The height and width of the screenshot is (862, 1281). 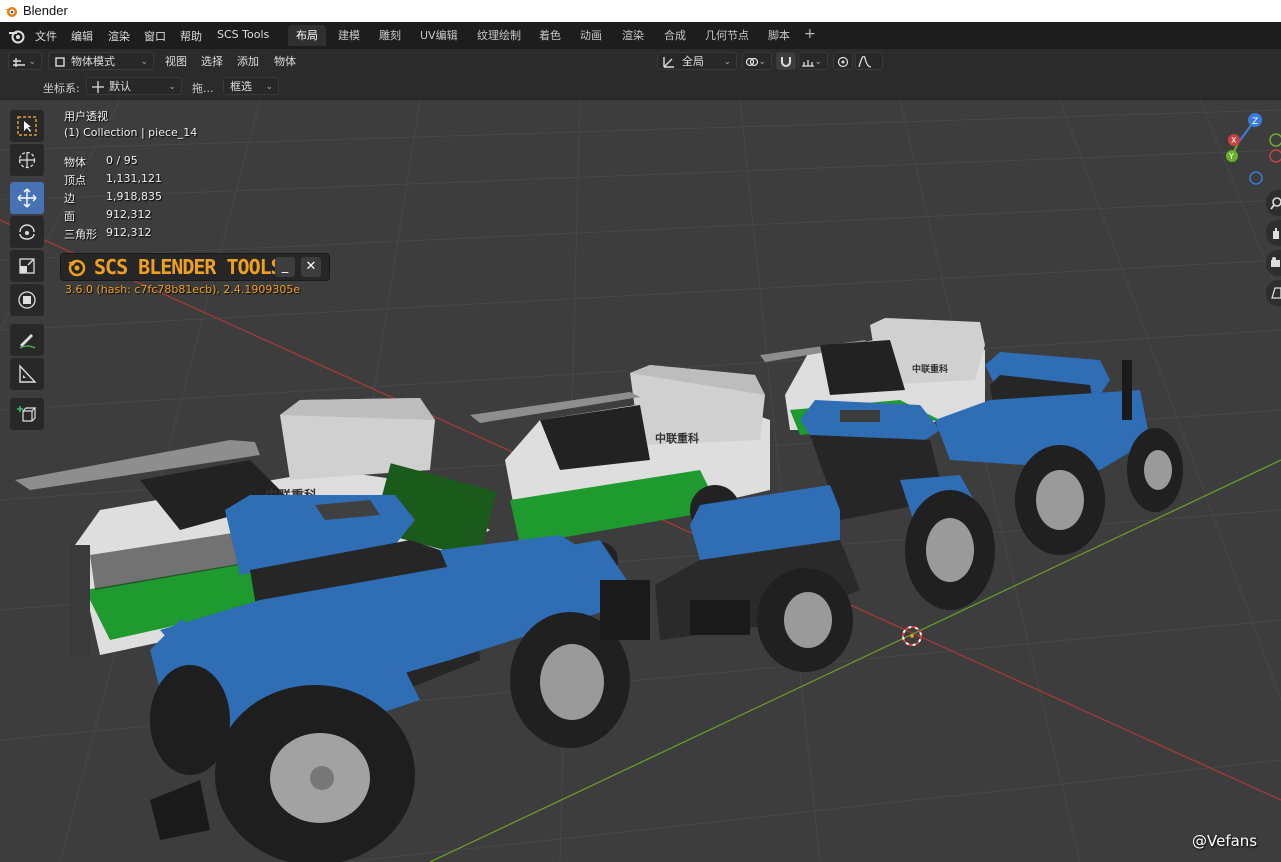 I want to click on menu-render: 渲染, so click(x=119, y=36).